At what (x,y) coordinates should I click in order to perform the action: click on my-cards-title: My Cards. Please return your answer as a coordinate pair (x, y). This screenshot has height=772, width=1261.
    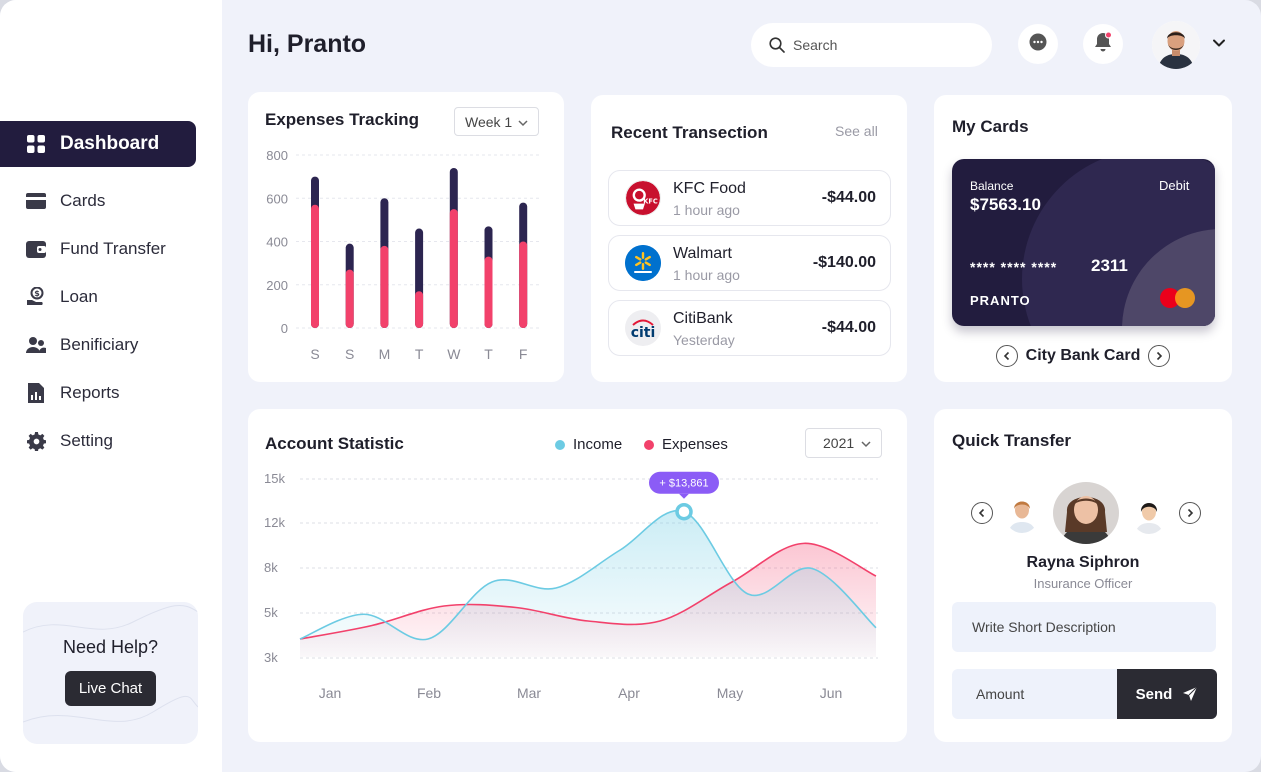
    Looking at the image, I should click on (990, 126).